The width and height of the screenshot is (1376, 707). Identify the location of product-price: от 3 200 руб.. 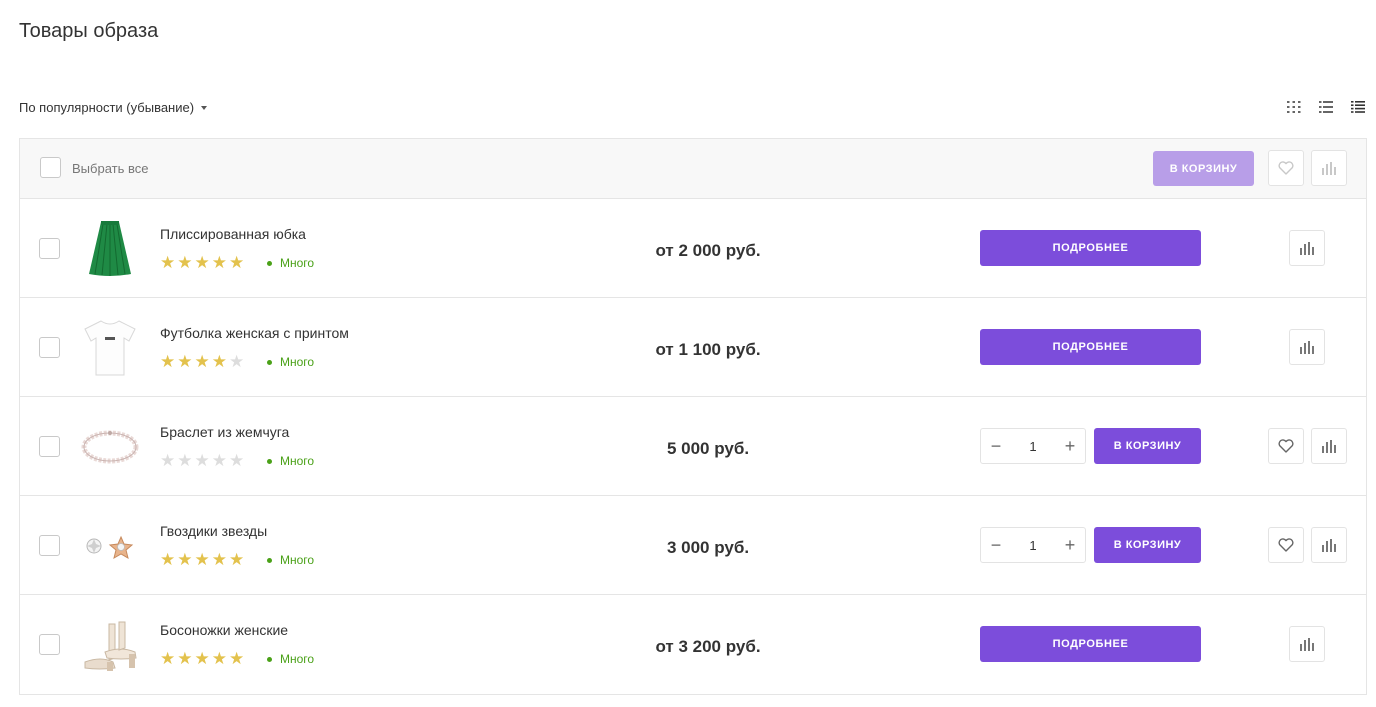
(708, 646).